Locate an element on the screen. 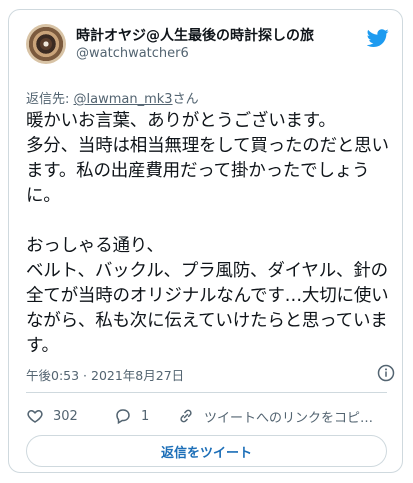  reply-count-button: 1 is located at coordinates (131, 416).